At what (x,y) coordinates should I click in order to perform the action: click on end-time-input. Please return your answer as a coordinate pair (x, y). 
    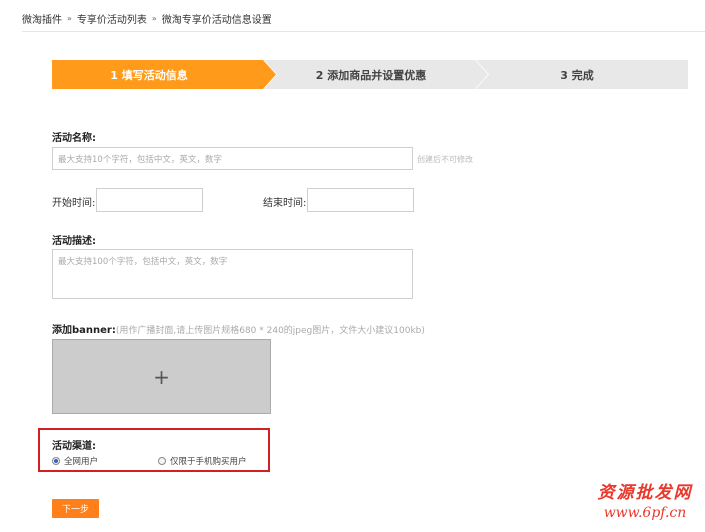
    Looking at the image, I should click on (360, 200).